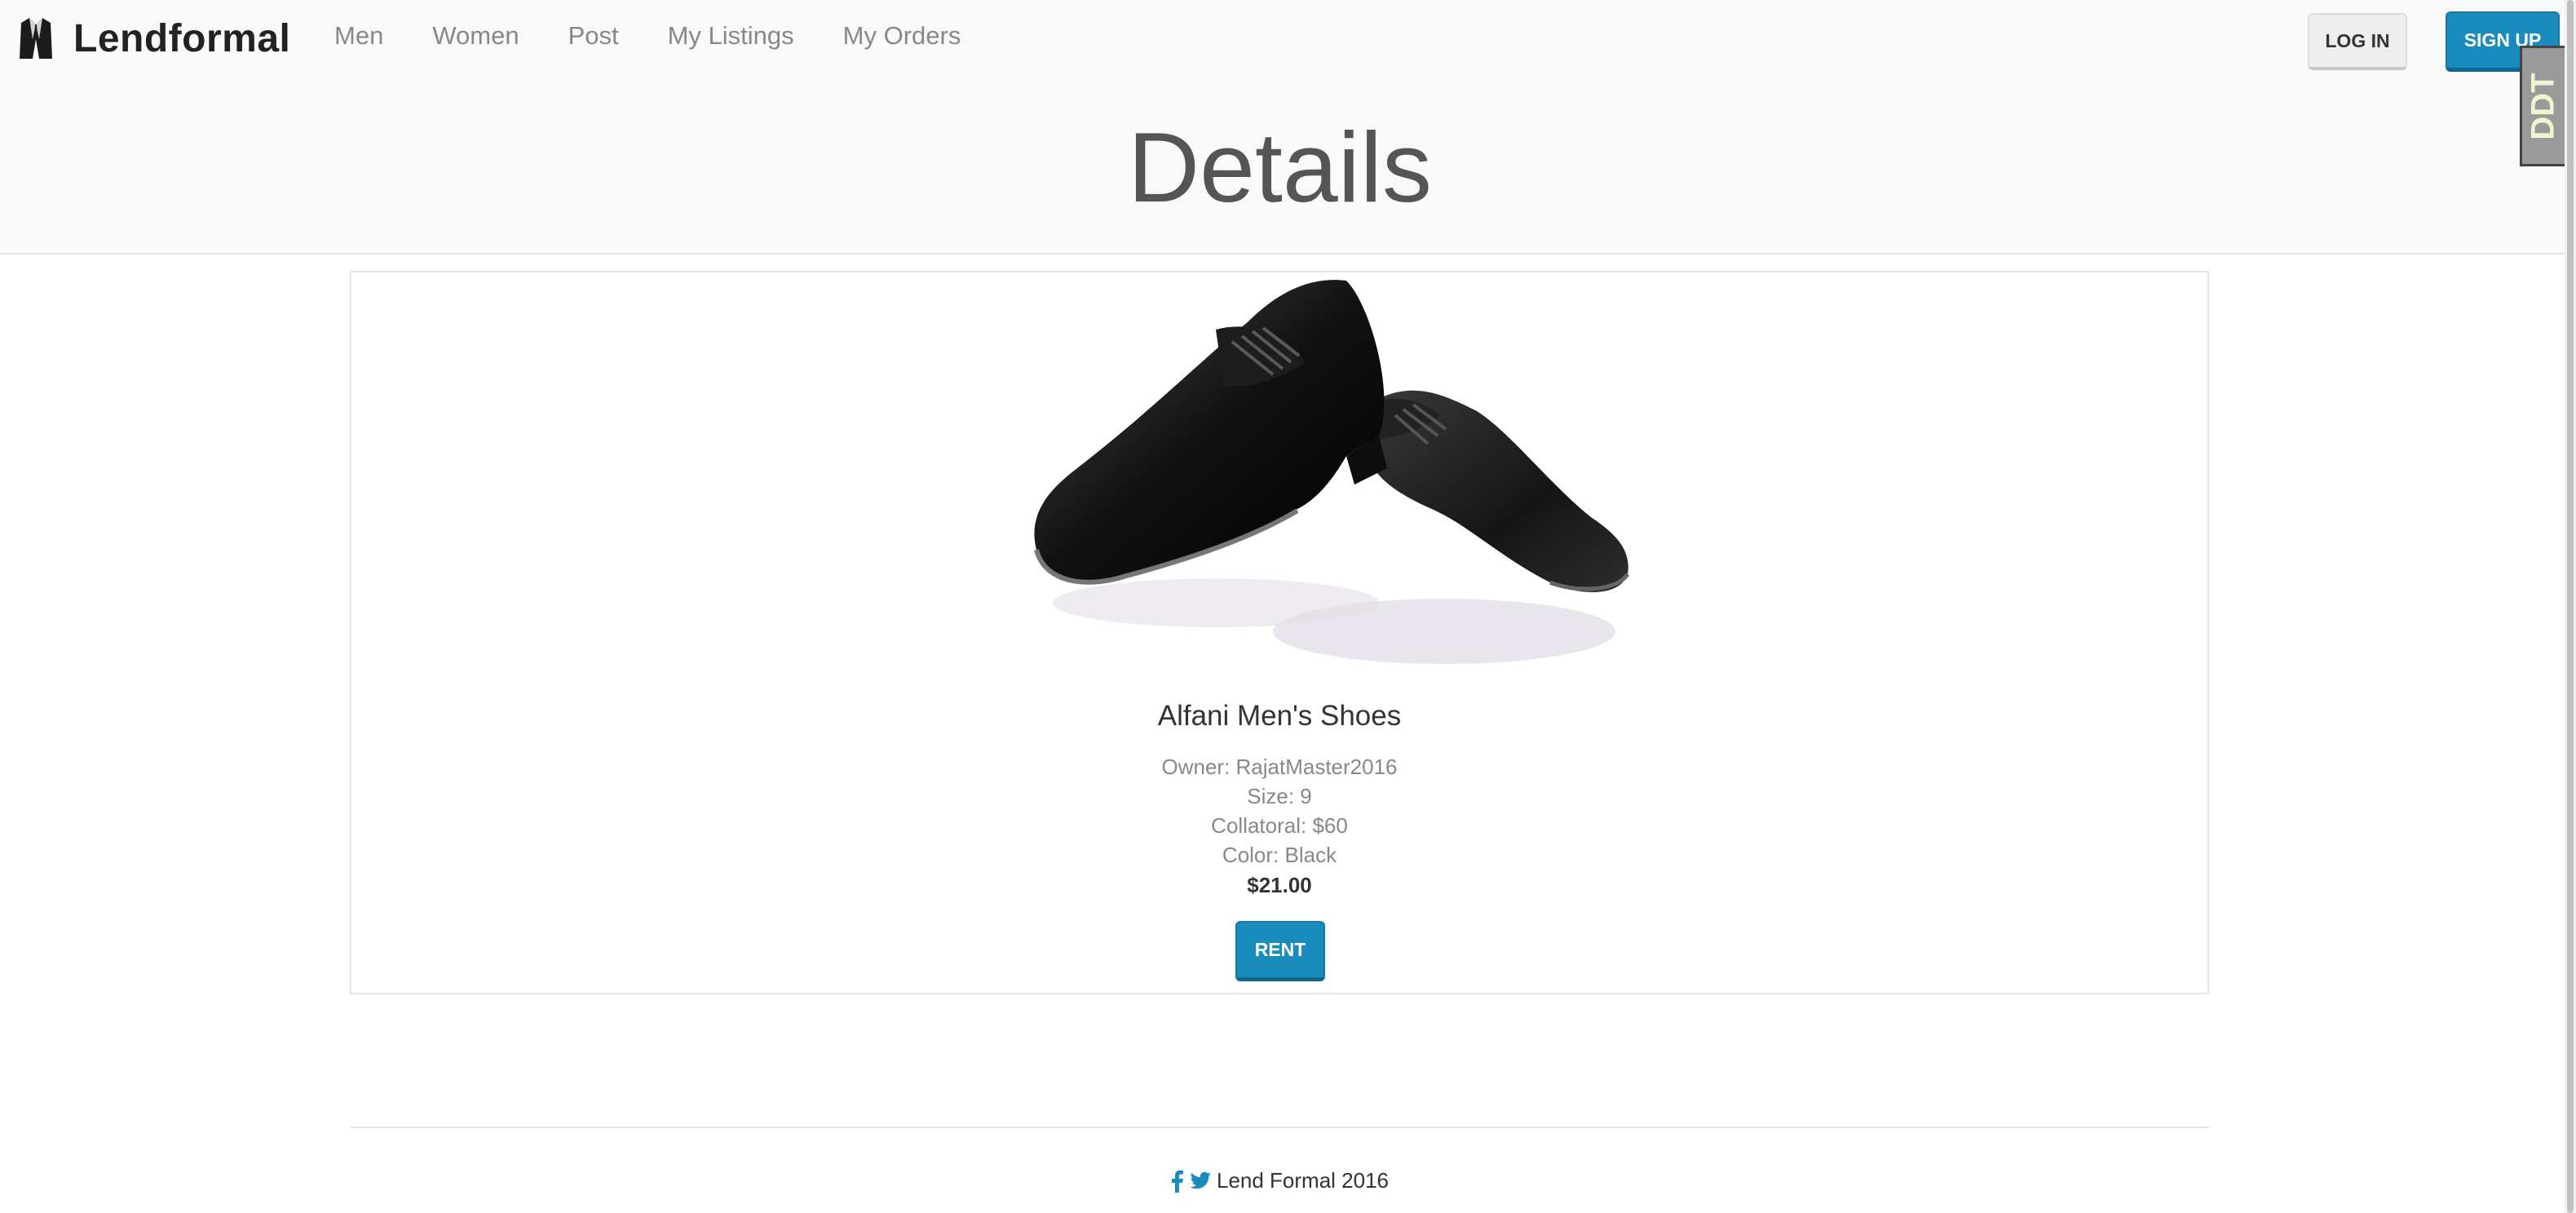  What do you see at coordinates (182, 38) in the screenshot?
I see `brand-name: Lendformal` at bounding box center [182, 38].